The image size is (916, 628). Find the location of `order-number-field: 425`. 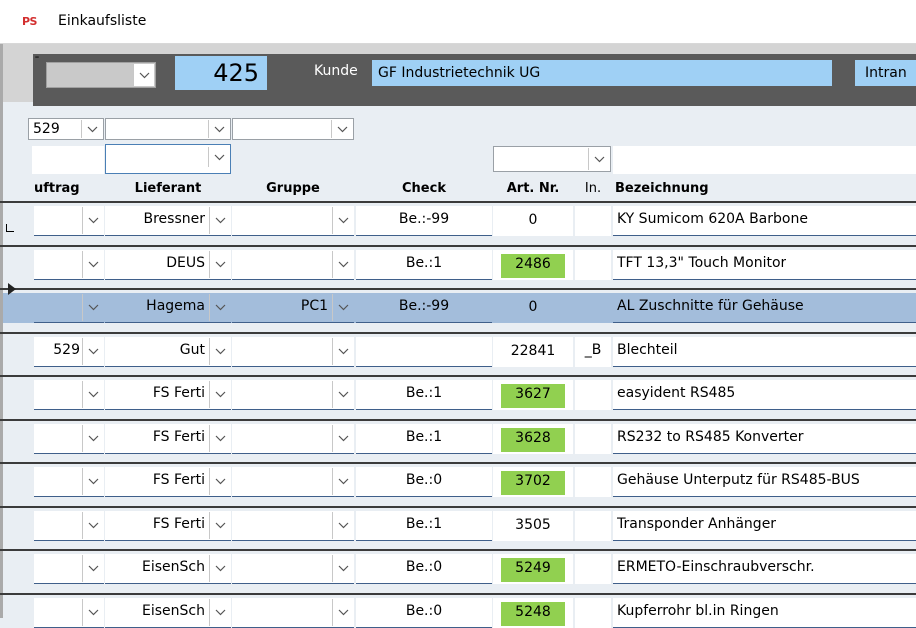

order-number-field: 425 is located at coordinates (221, 73).